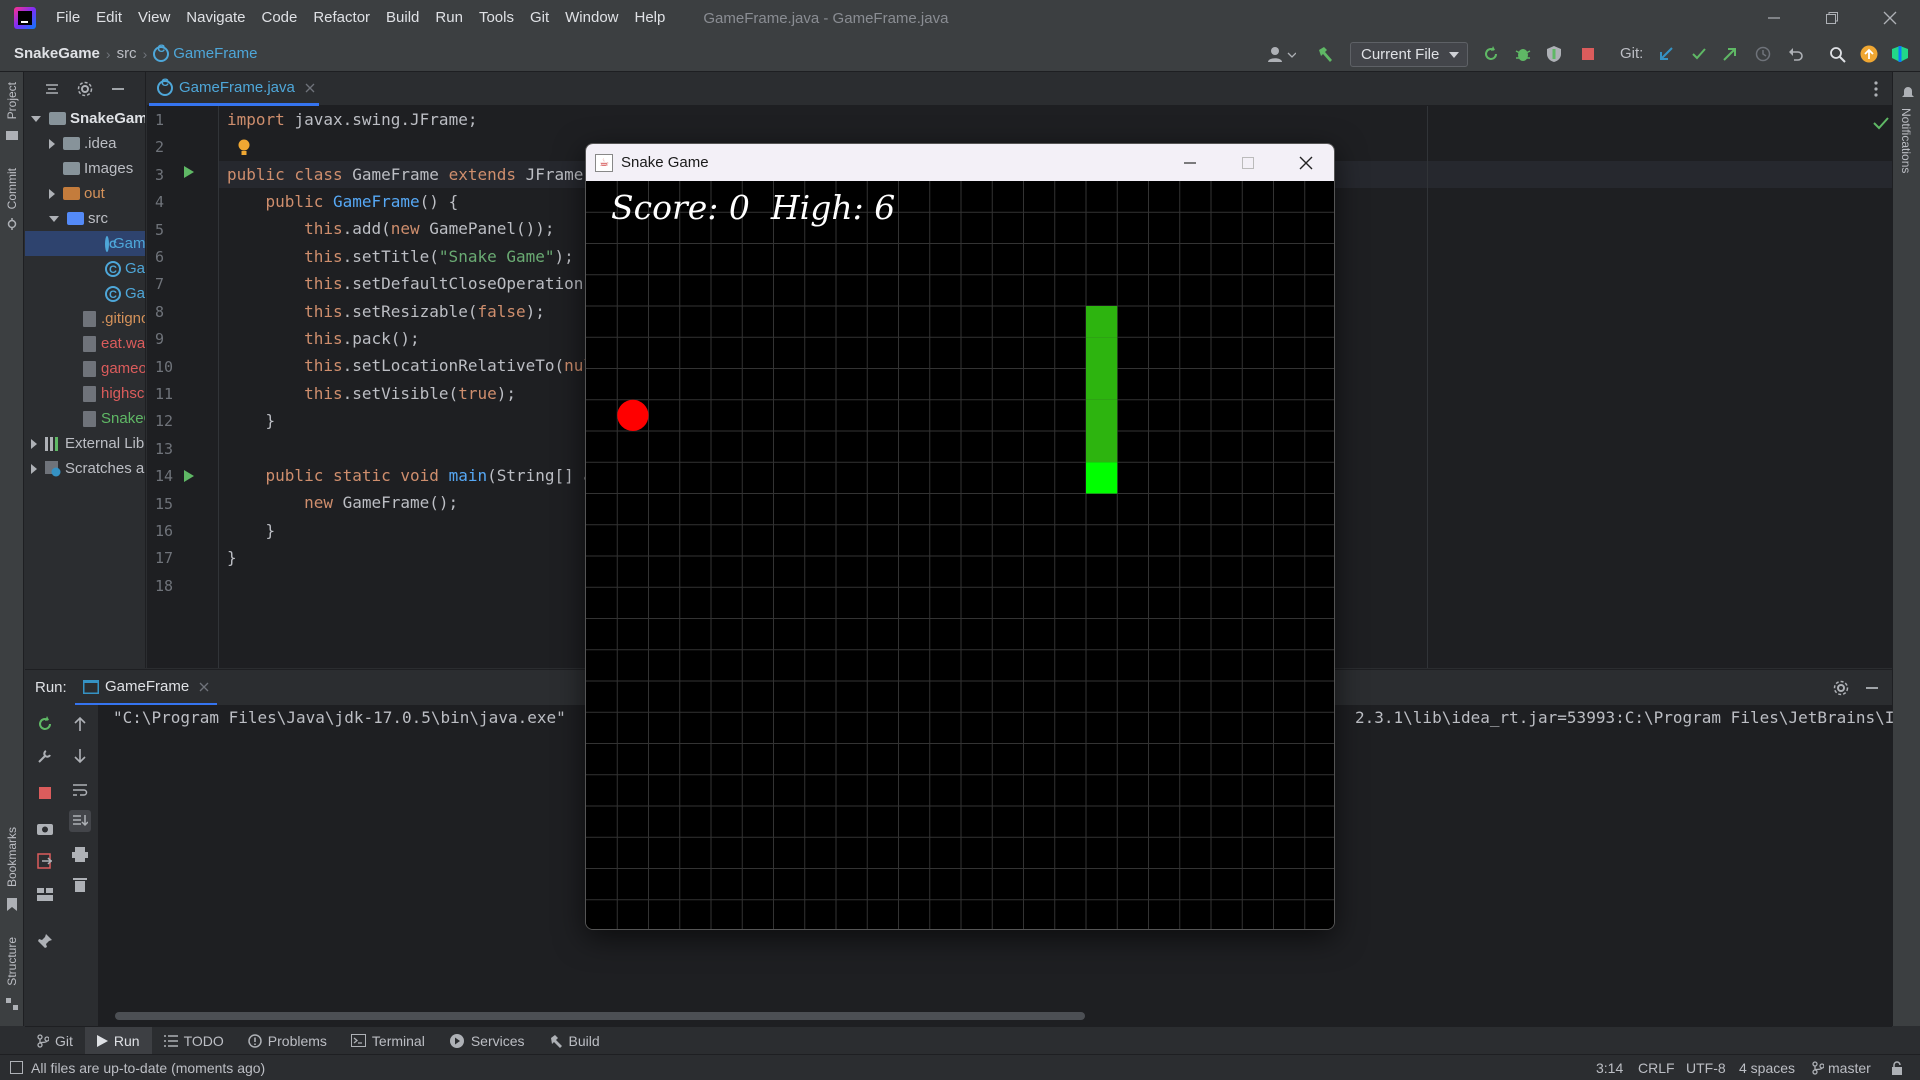 The height and width of the screenshot is (1080, 1920). I want to click on lightbulb-icon, so click(244, 148).